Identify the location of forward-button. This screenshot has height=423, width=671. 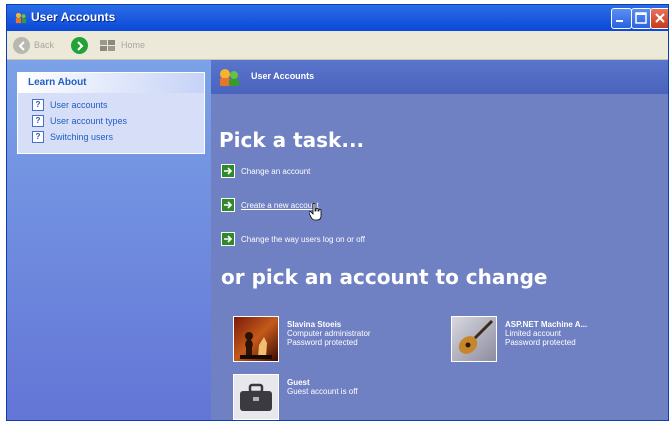
(79, 45).